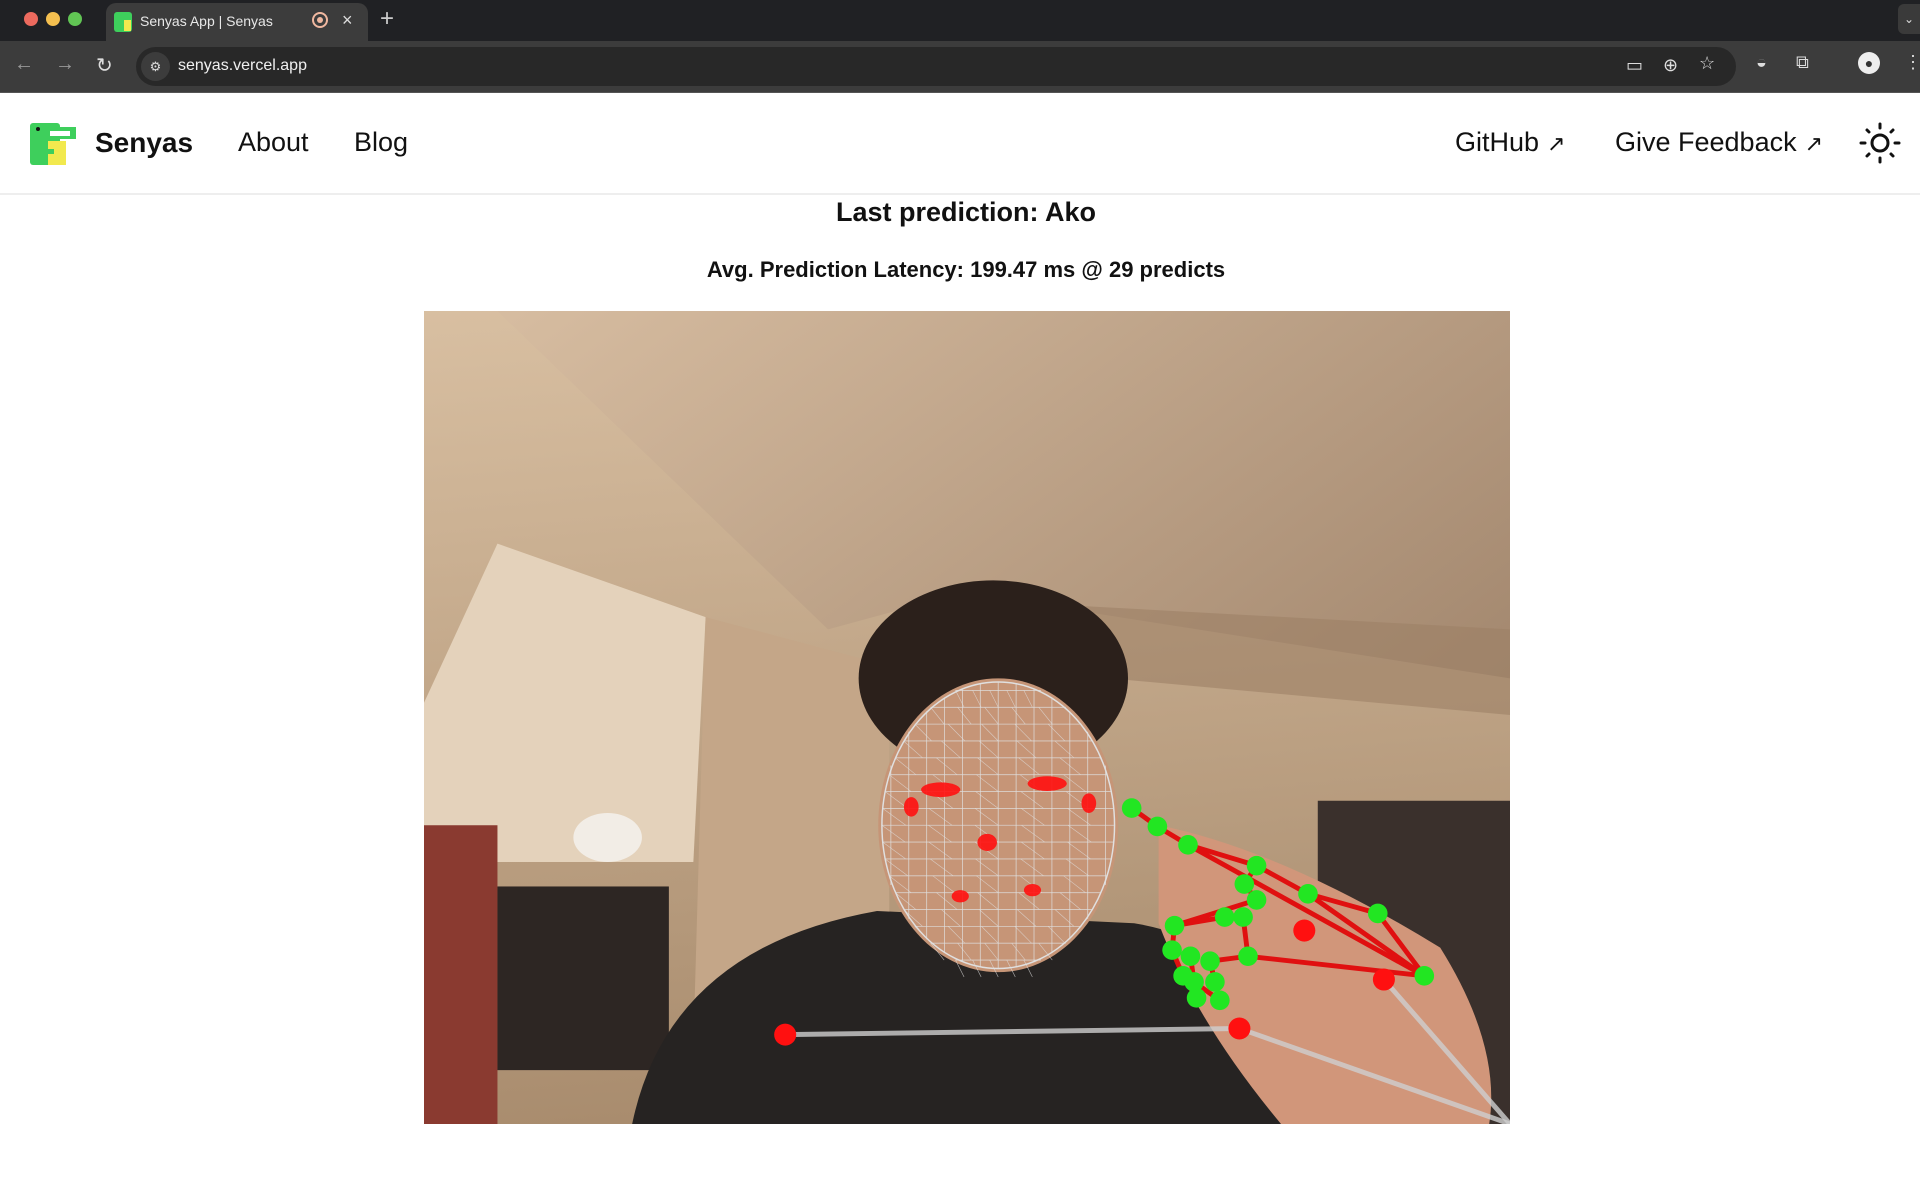 This screenshot has height=1194, width=1920. Describe the element at coordinates (31, 19) in the screenshot. I see `close-window-button` at that location.